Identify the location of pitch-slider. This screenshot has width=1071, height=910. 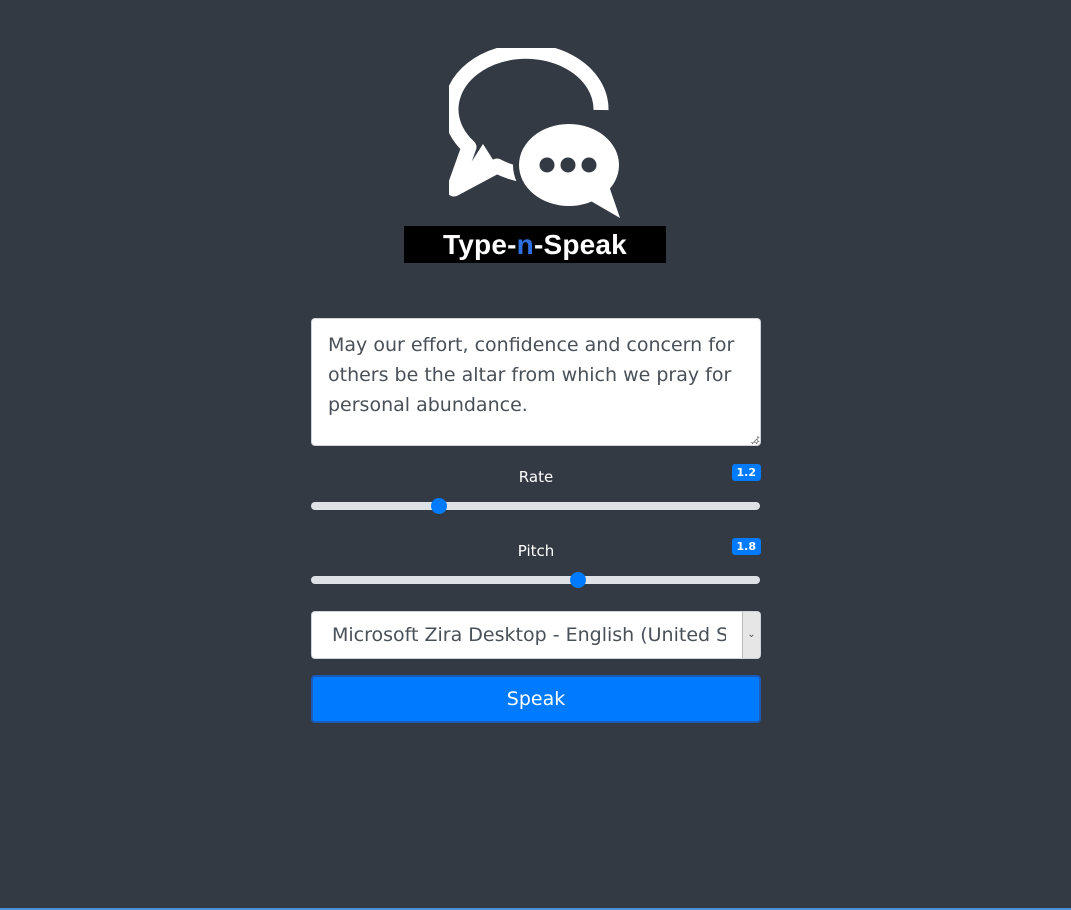
(535, 580).